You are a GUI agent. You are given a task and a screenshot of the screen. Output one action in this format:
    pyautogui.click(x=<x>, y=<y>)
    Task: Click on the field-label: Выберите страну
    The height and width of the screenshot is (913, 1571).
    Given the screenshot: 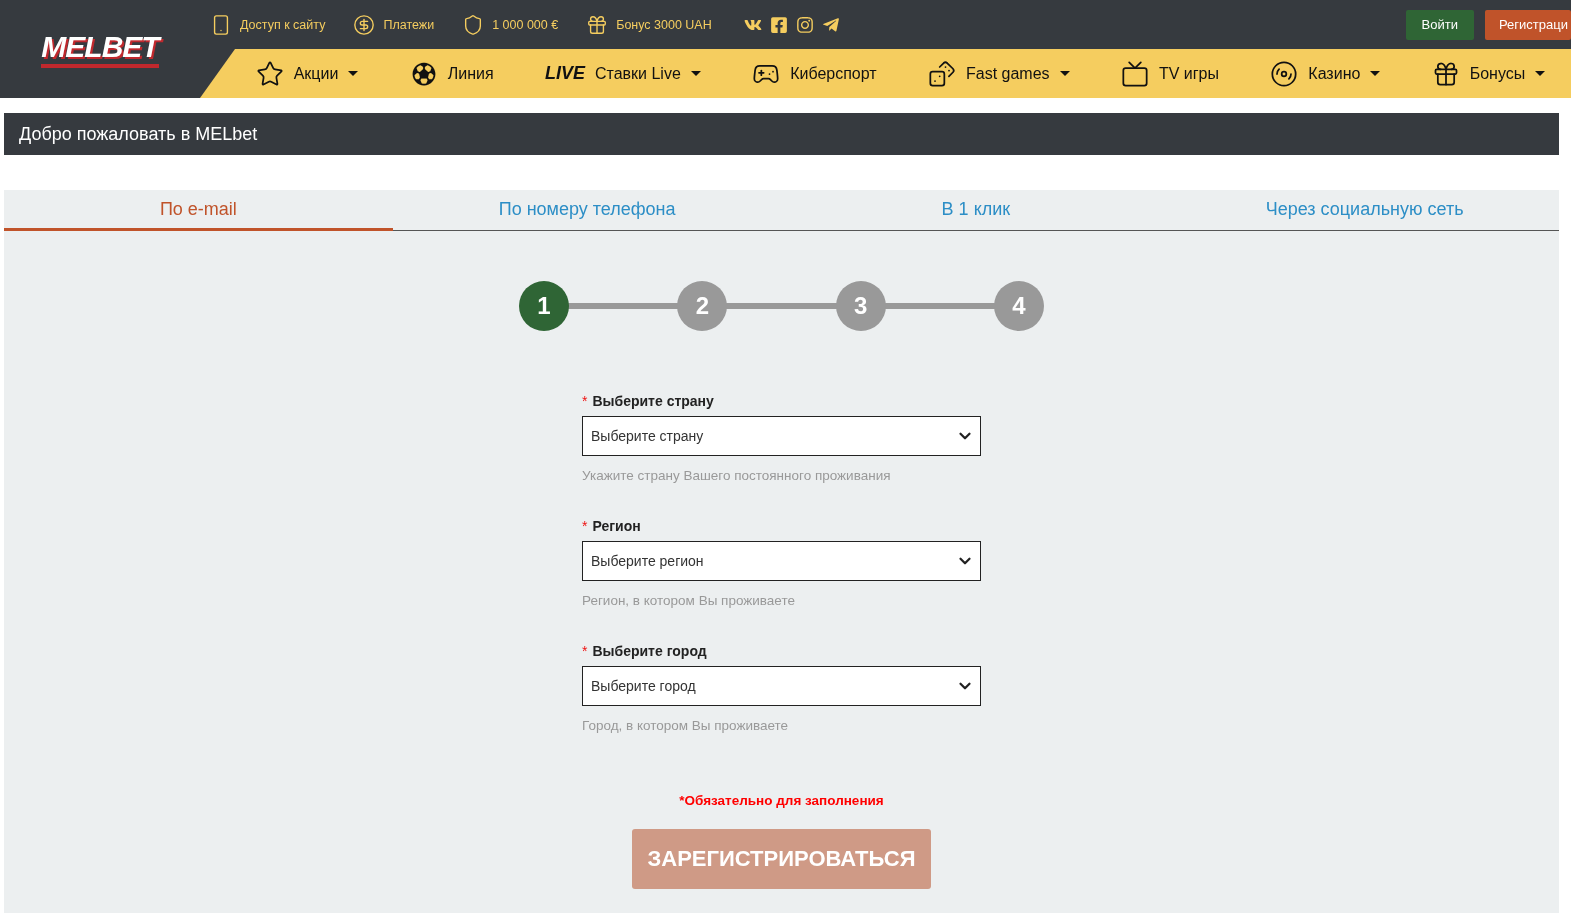 What is the action you would take?
    pyautogui.click(x=653, y=401)
    